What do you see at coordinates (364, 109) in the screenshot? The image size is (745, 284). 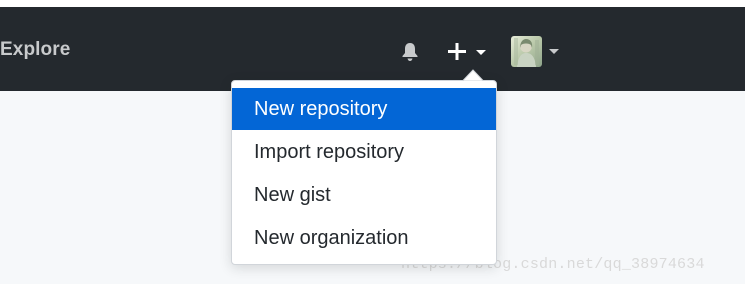 I see `menu-item-new-repository: New repository` at bounding box center [364, 109].